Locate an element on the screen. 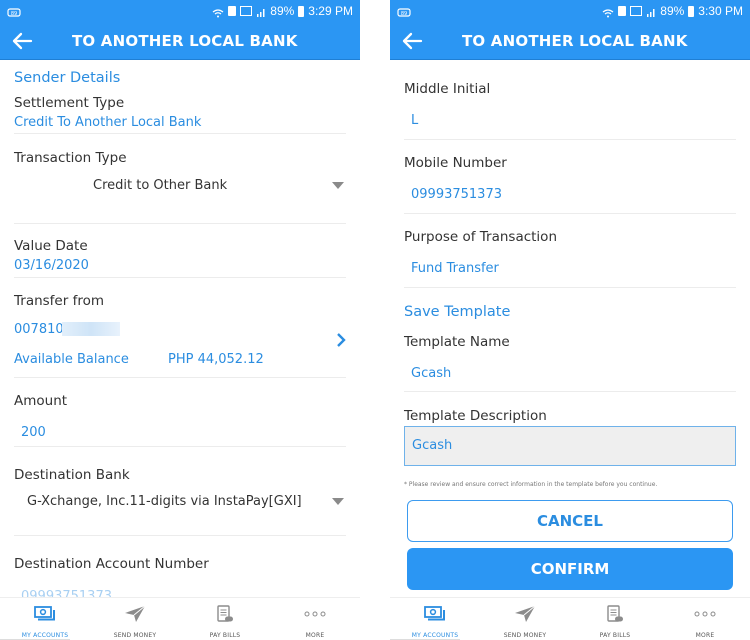 The height and width of the screenshot is (640, 750). value-date-value: 03/16/2020 is located at coordinates (51, 265).